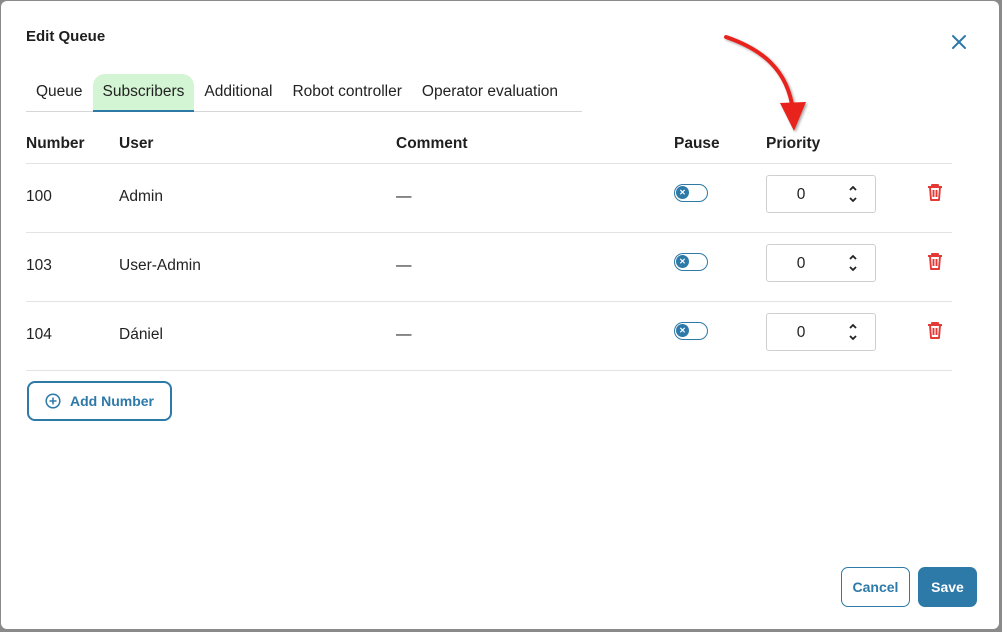 This screenshot has height=632, width=1002. Describe the element at coordinates (793, 143) in the screenshot. I see `header-priority: Priority` at that location.